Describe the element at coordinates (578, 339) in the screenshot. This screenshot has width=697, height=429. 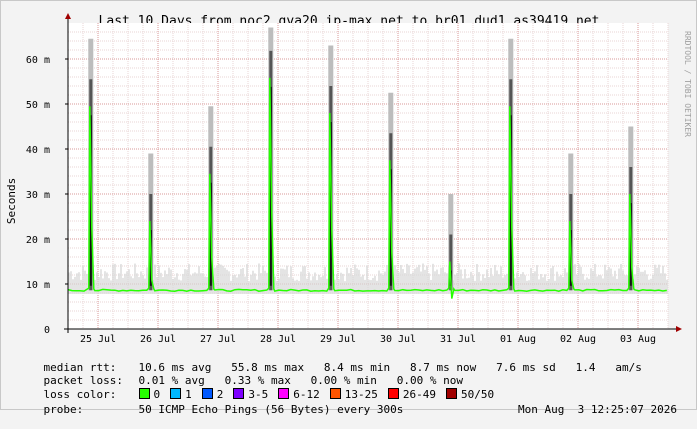
I see `x-tick-label: 02 Aug` at that location.